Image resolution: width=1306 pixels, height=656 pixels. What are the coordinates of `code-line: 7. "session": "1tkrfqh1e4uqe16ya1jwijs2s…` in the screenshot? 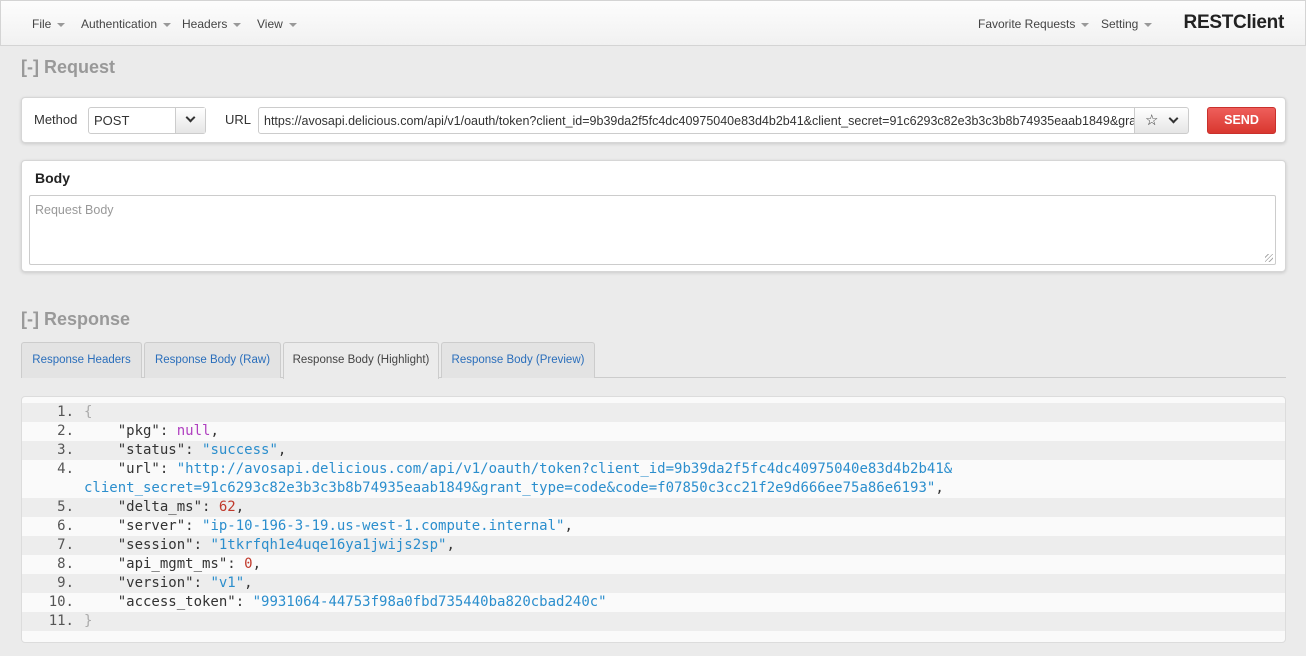 It's located at (653, 545).